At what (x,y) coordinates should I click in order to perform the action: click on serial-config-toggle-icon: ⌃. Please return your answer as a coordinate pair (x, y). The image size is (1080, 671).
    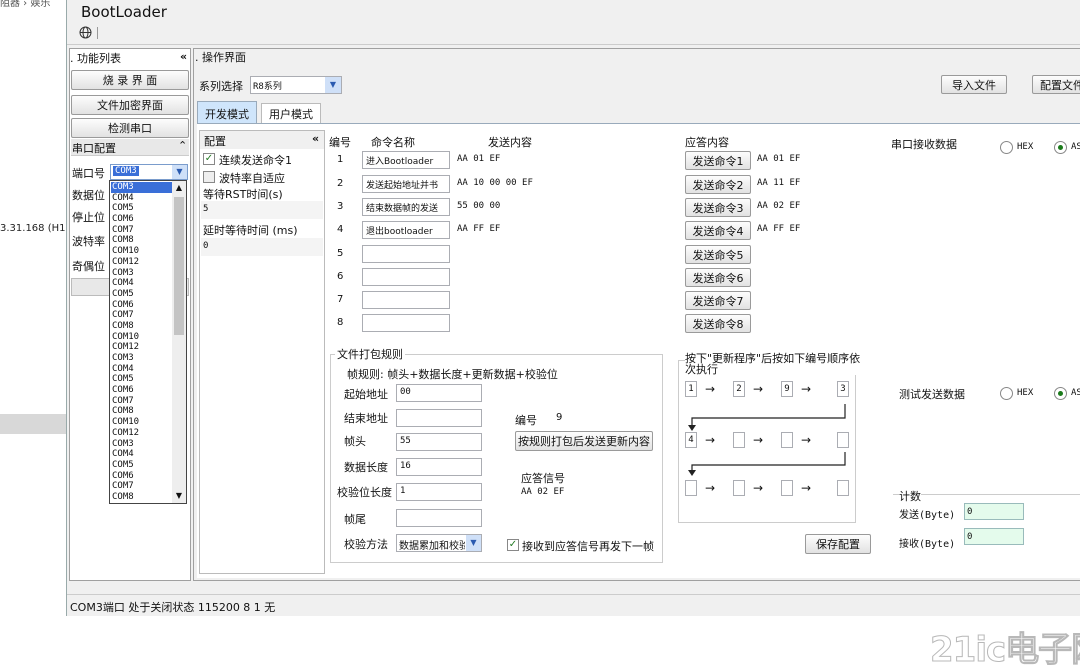
    Looking at the image, I should click on (182, 145).